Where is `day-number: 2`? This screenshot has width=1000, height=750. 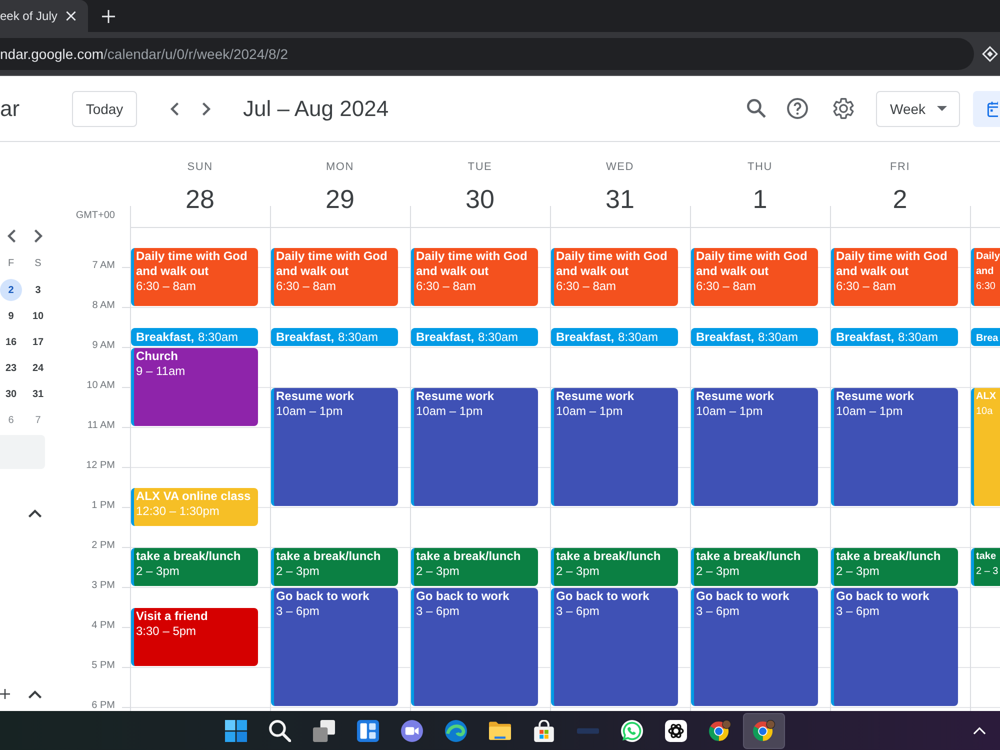
day-number: 2 is located at coordinates (900, 199).